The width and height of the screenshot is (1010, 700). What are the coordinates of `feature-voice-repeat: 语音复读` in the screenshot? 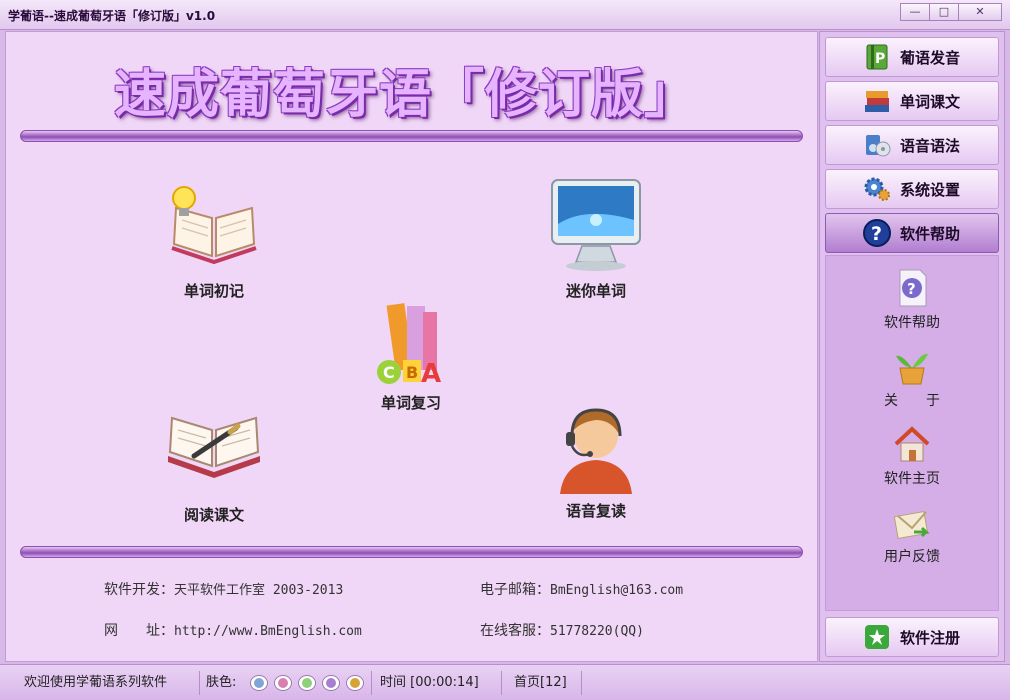 It's located at (596, 461).